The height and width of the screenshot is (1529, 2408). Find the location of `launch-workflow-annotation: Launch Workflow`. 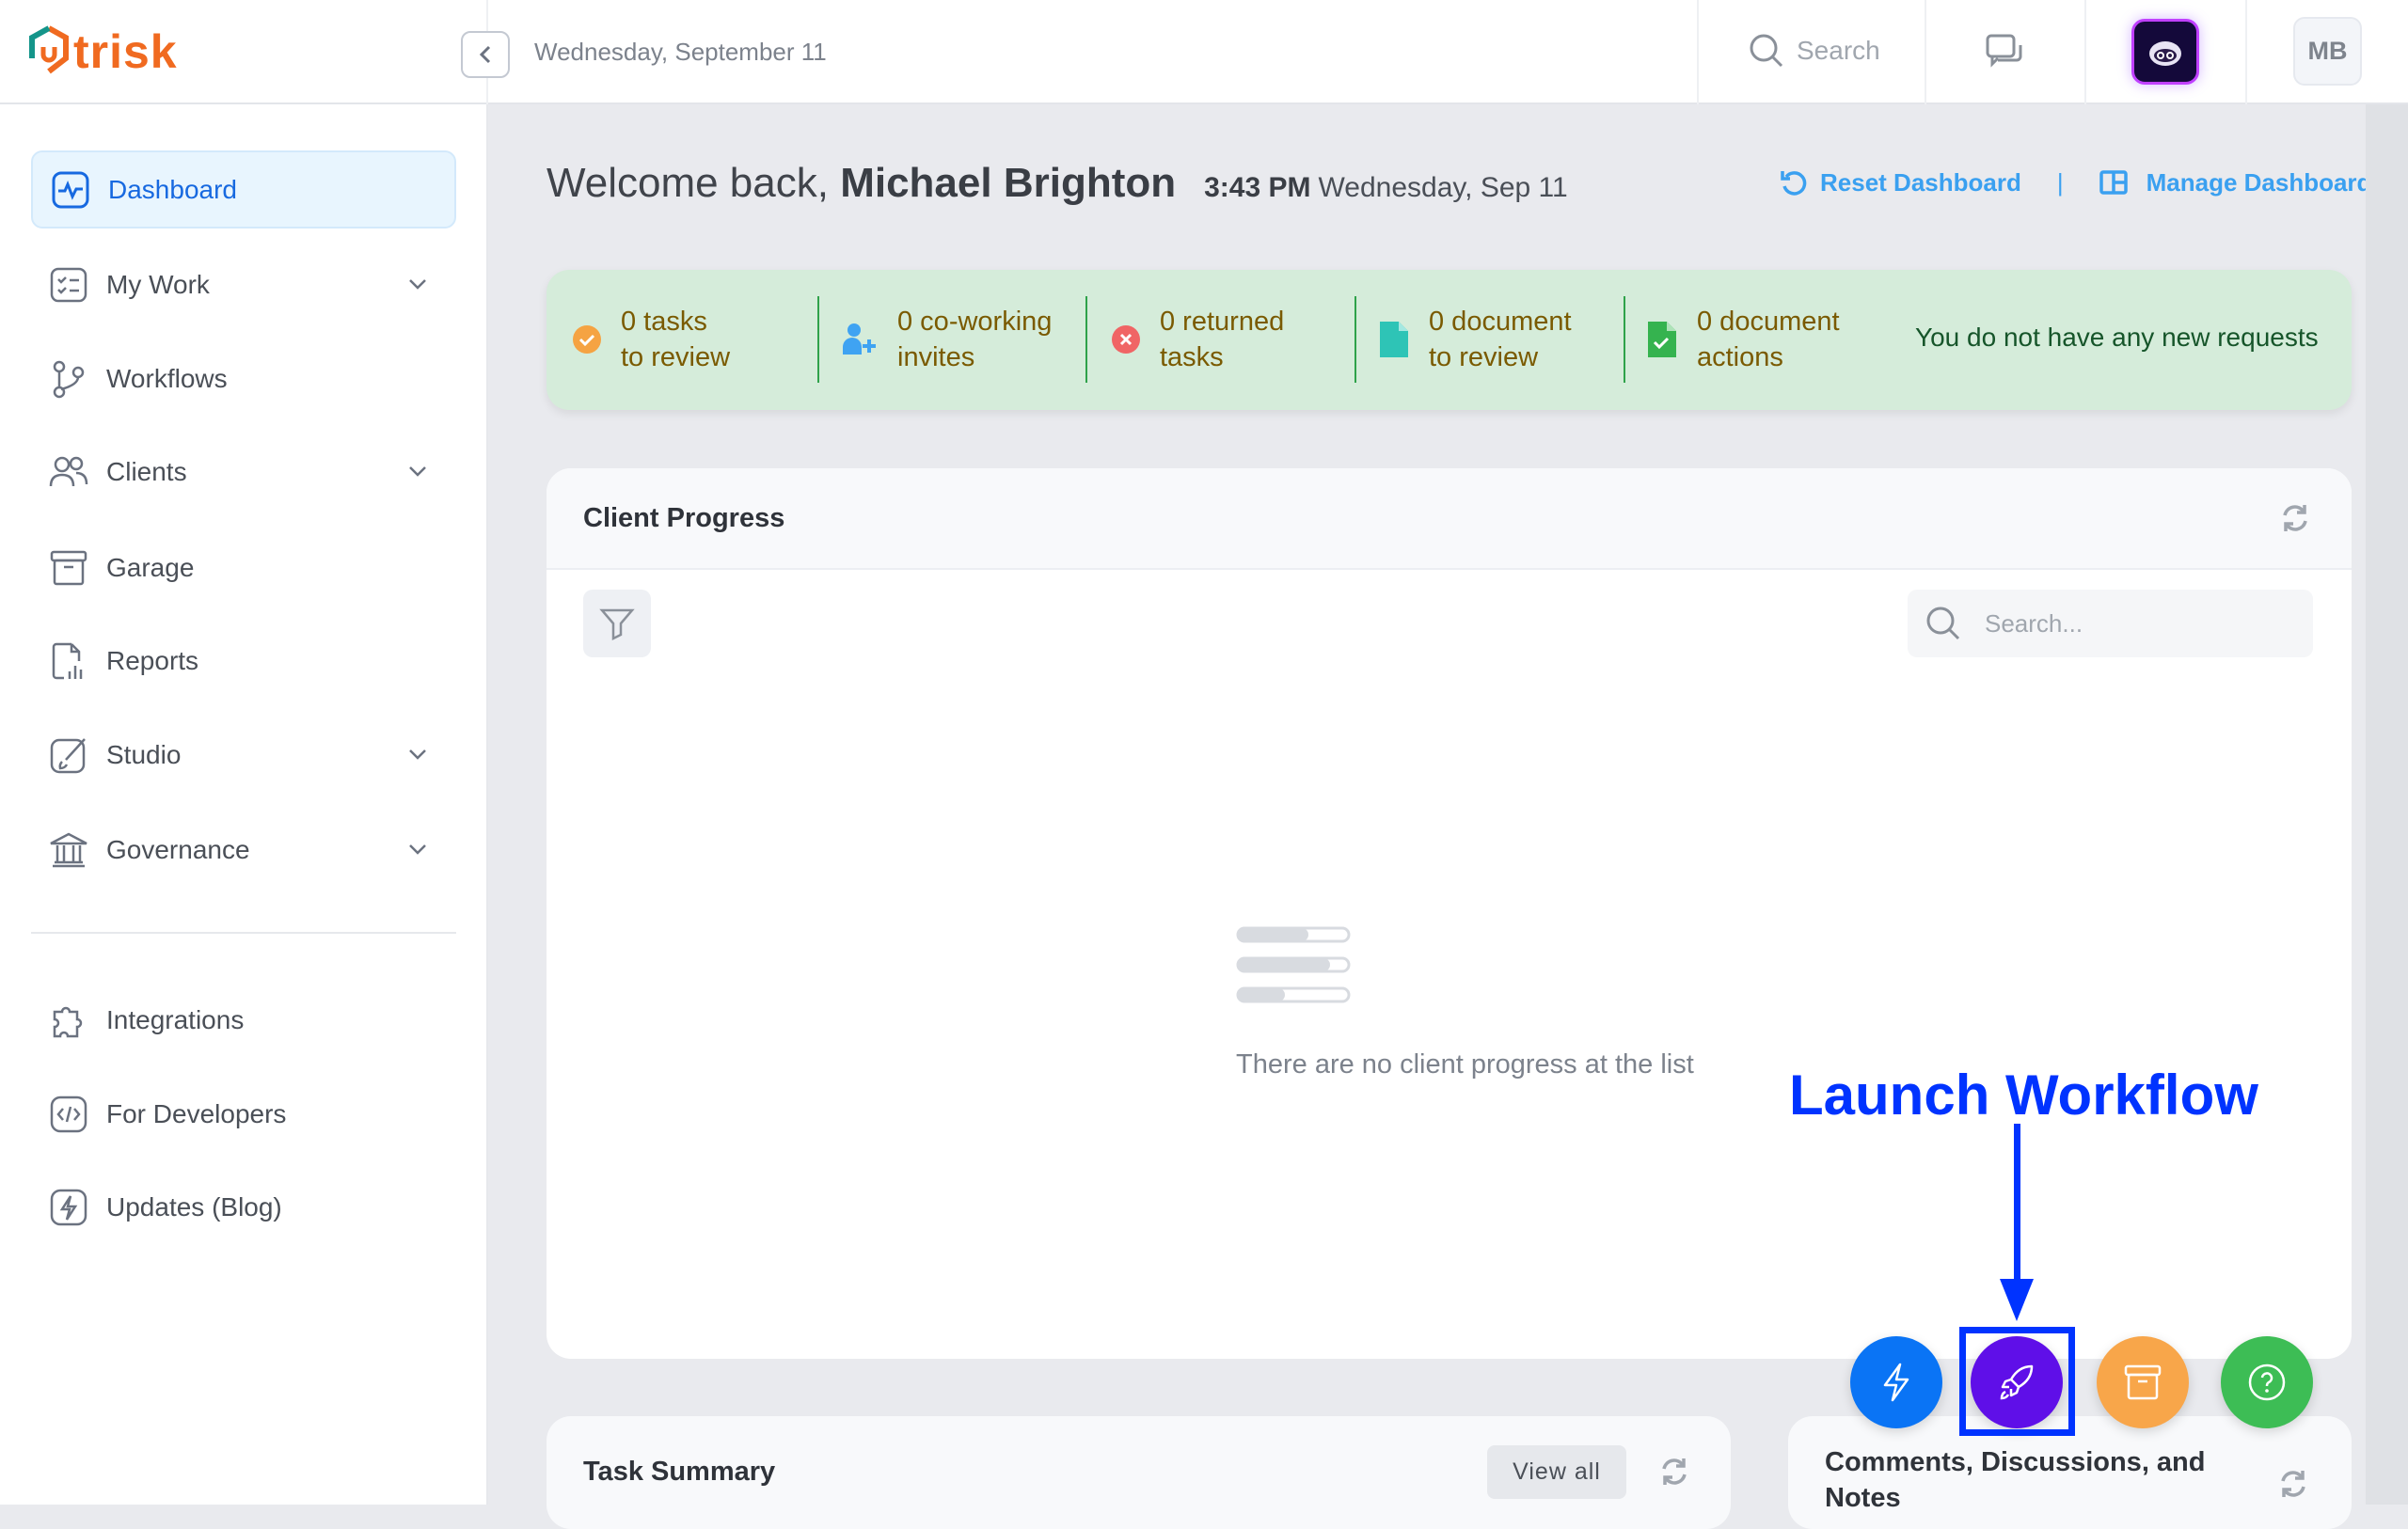

launch-workflow-annotation: Launch Workflow is located at coordinates (2024, 1095).